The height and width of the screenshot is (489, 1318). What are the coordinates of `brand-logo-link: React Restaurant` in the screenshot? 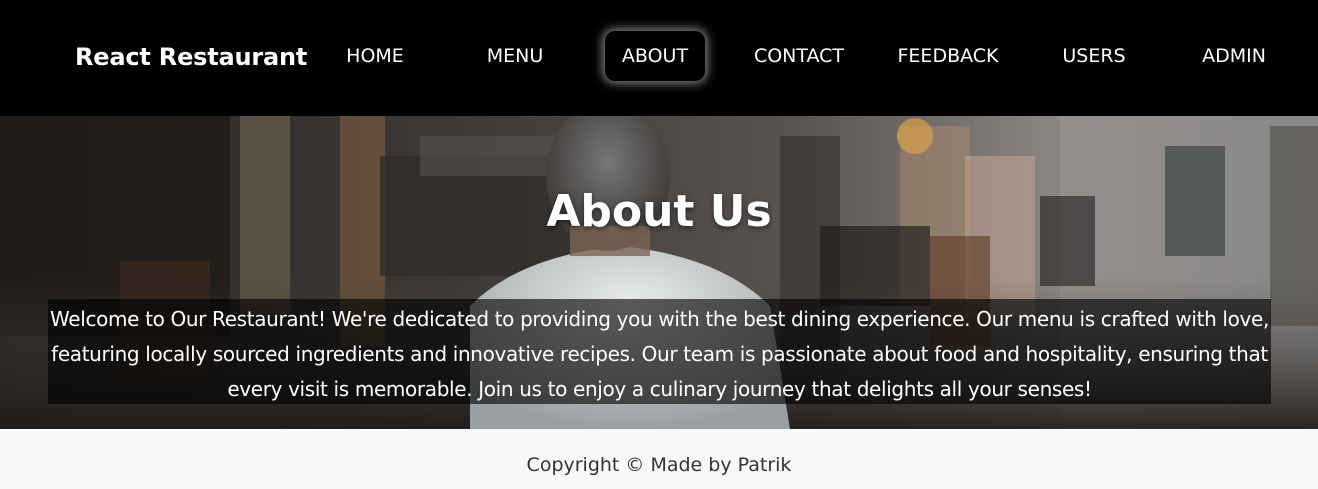 It's located at (191, 57).